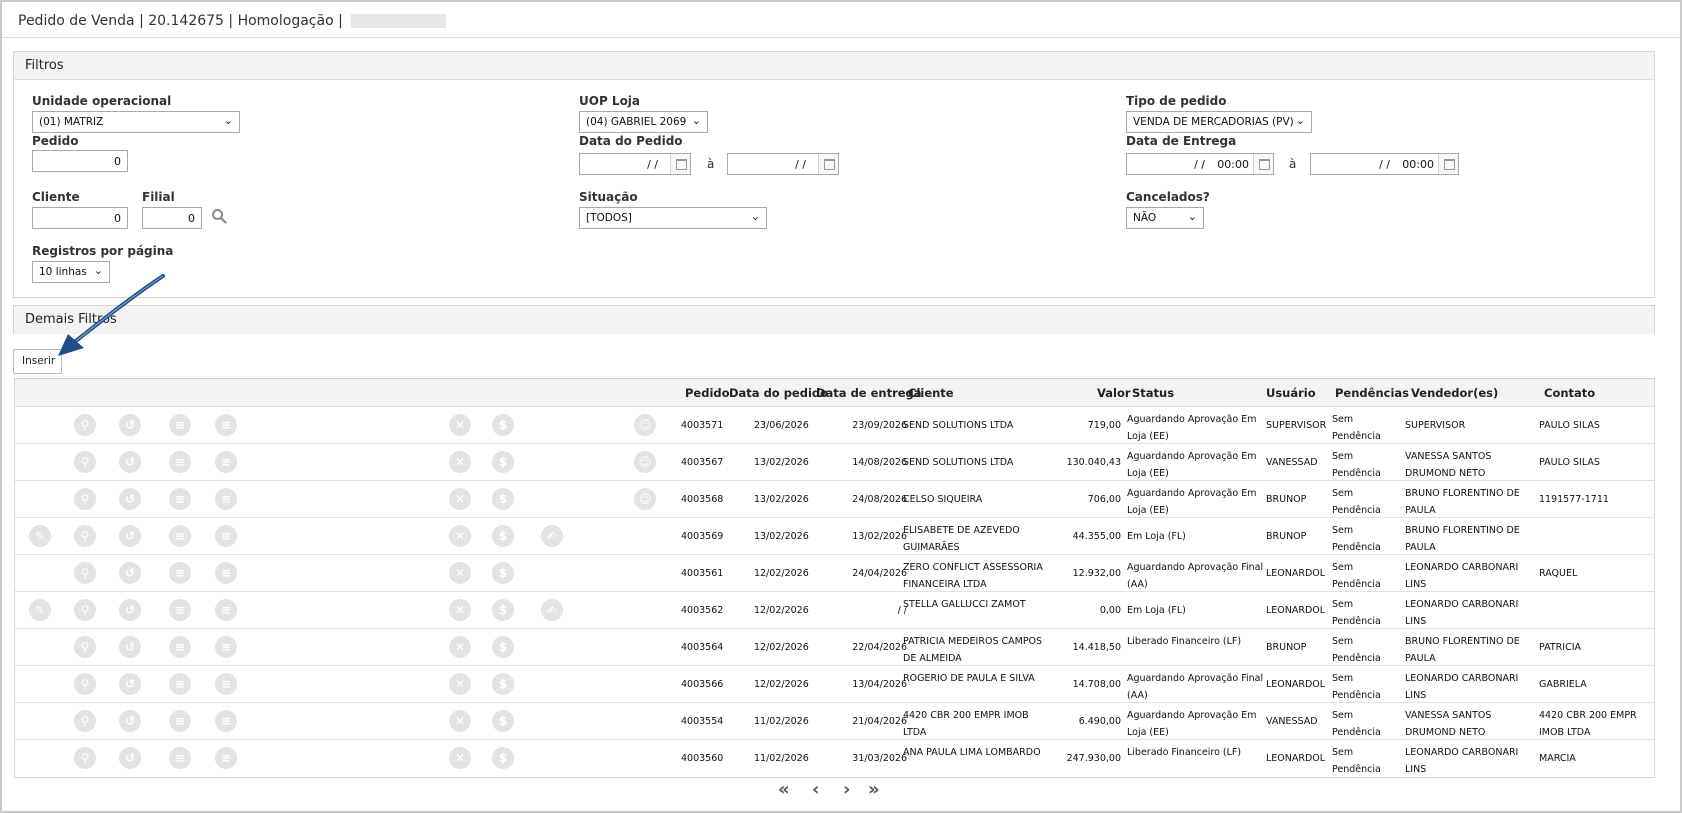 The height and width of the screenshot is (813, 1682). Describe the element at coordinates (80, 161) in the screenshot. I see `pedido-input: 0` at that location.